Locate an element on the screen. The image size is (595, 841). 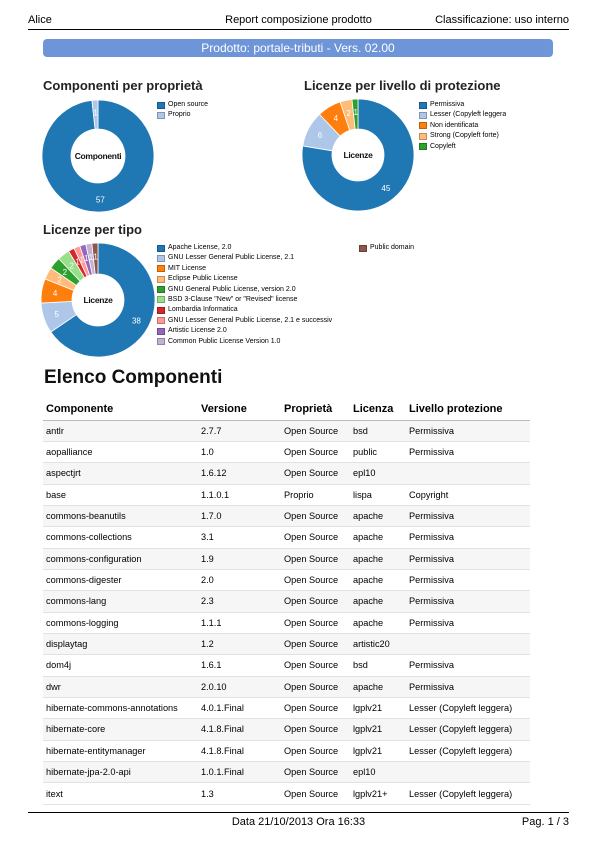
legend-item: Apache License, 2.0 is located at coordinates (244, 248).